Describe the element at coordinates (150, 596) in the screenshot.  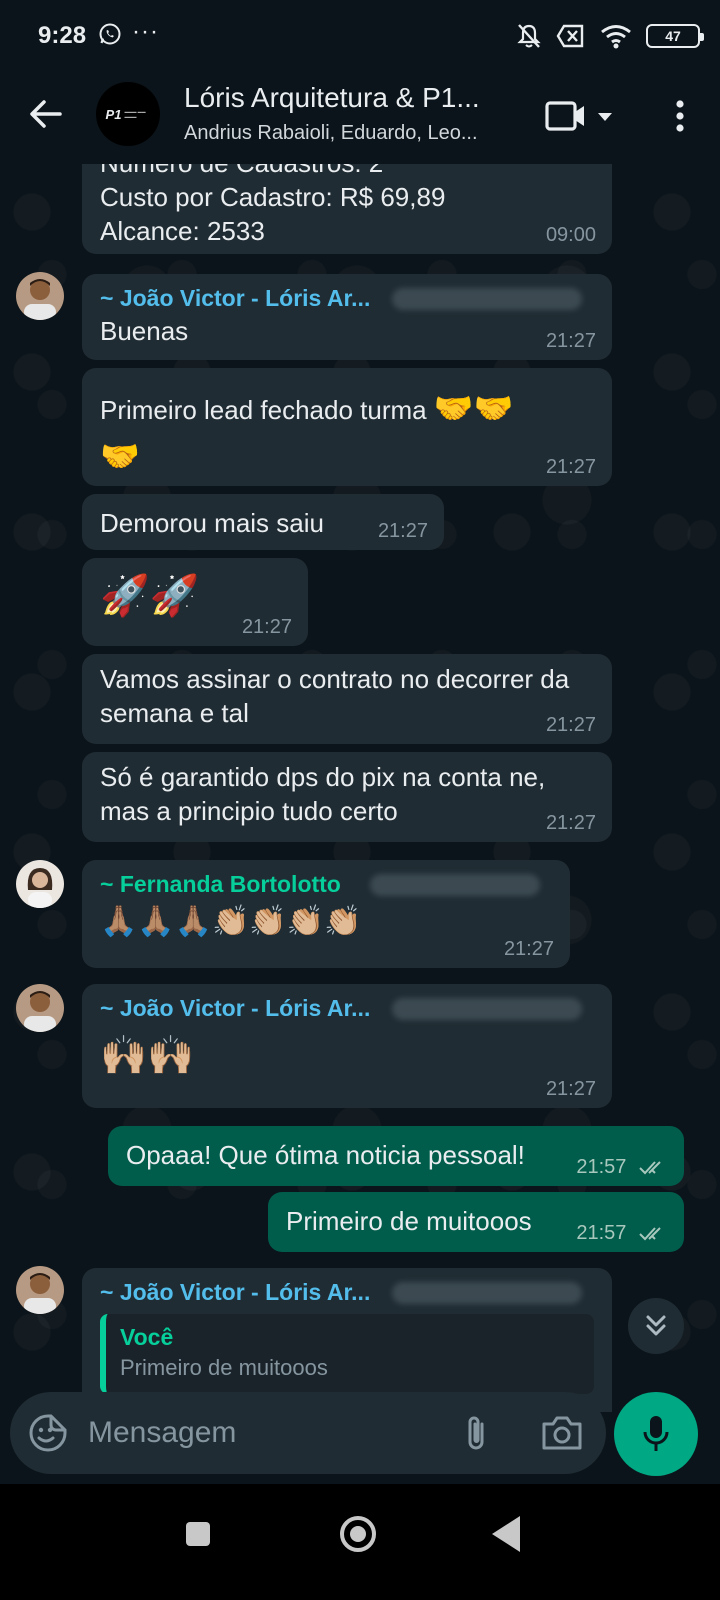
I see `rocket-emoji: 🚀🚀` at that location.